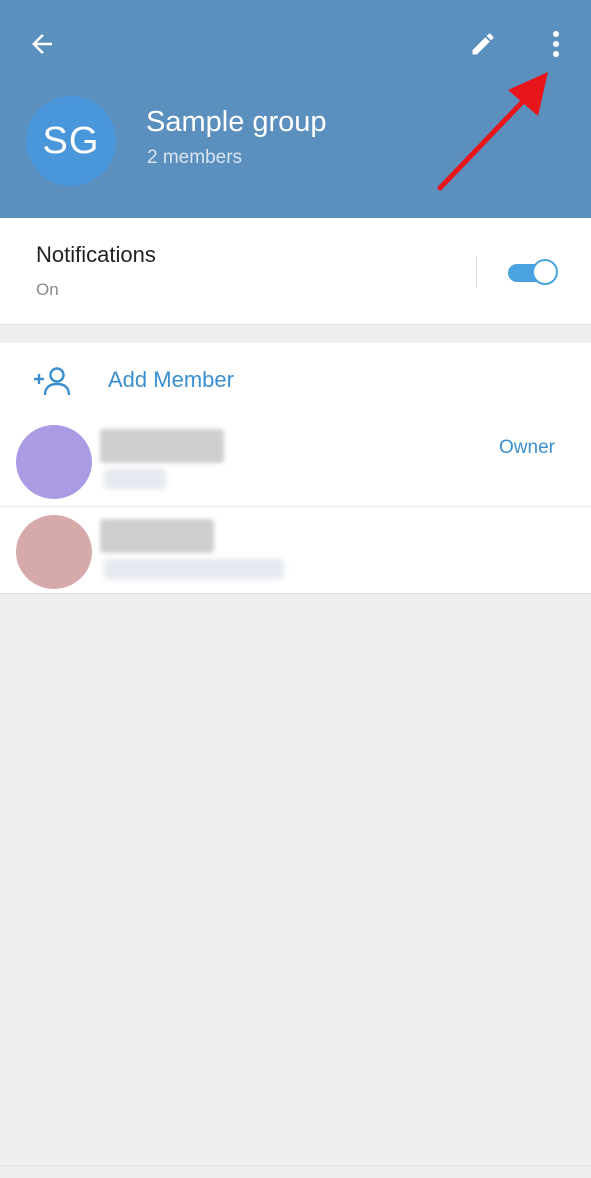 Image resolution: width=591 pixels, height=1178 pixels. Describe the element at coordinates (236, 122) in the screenshot. I see `group-title: Sample group` at that location.